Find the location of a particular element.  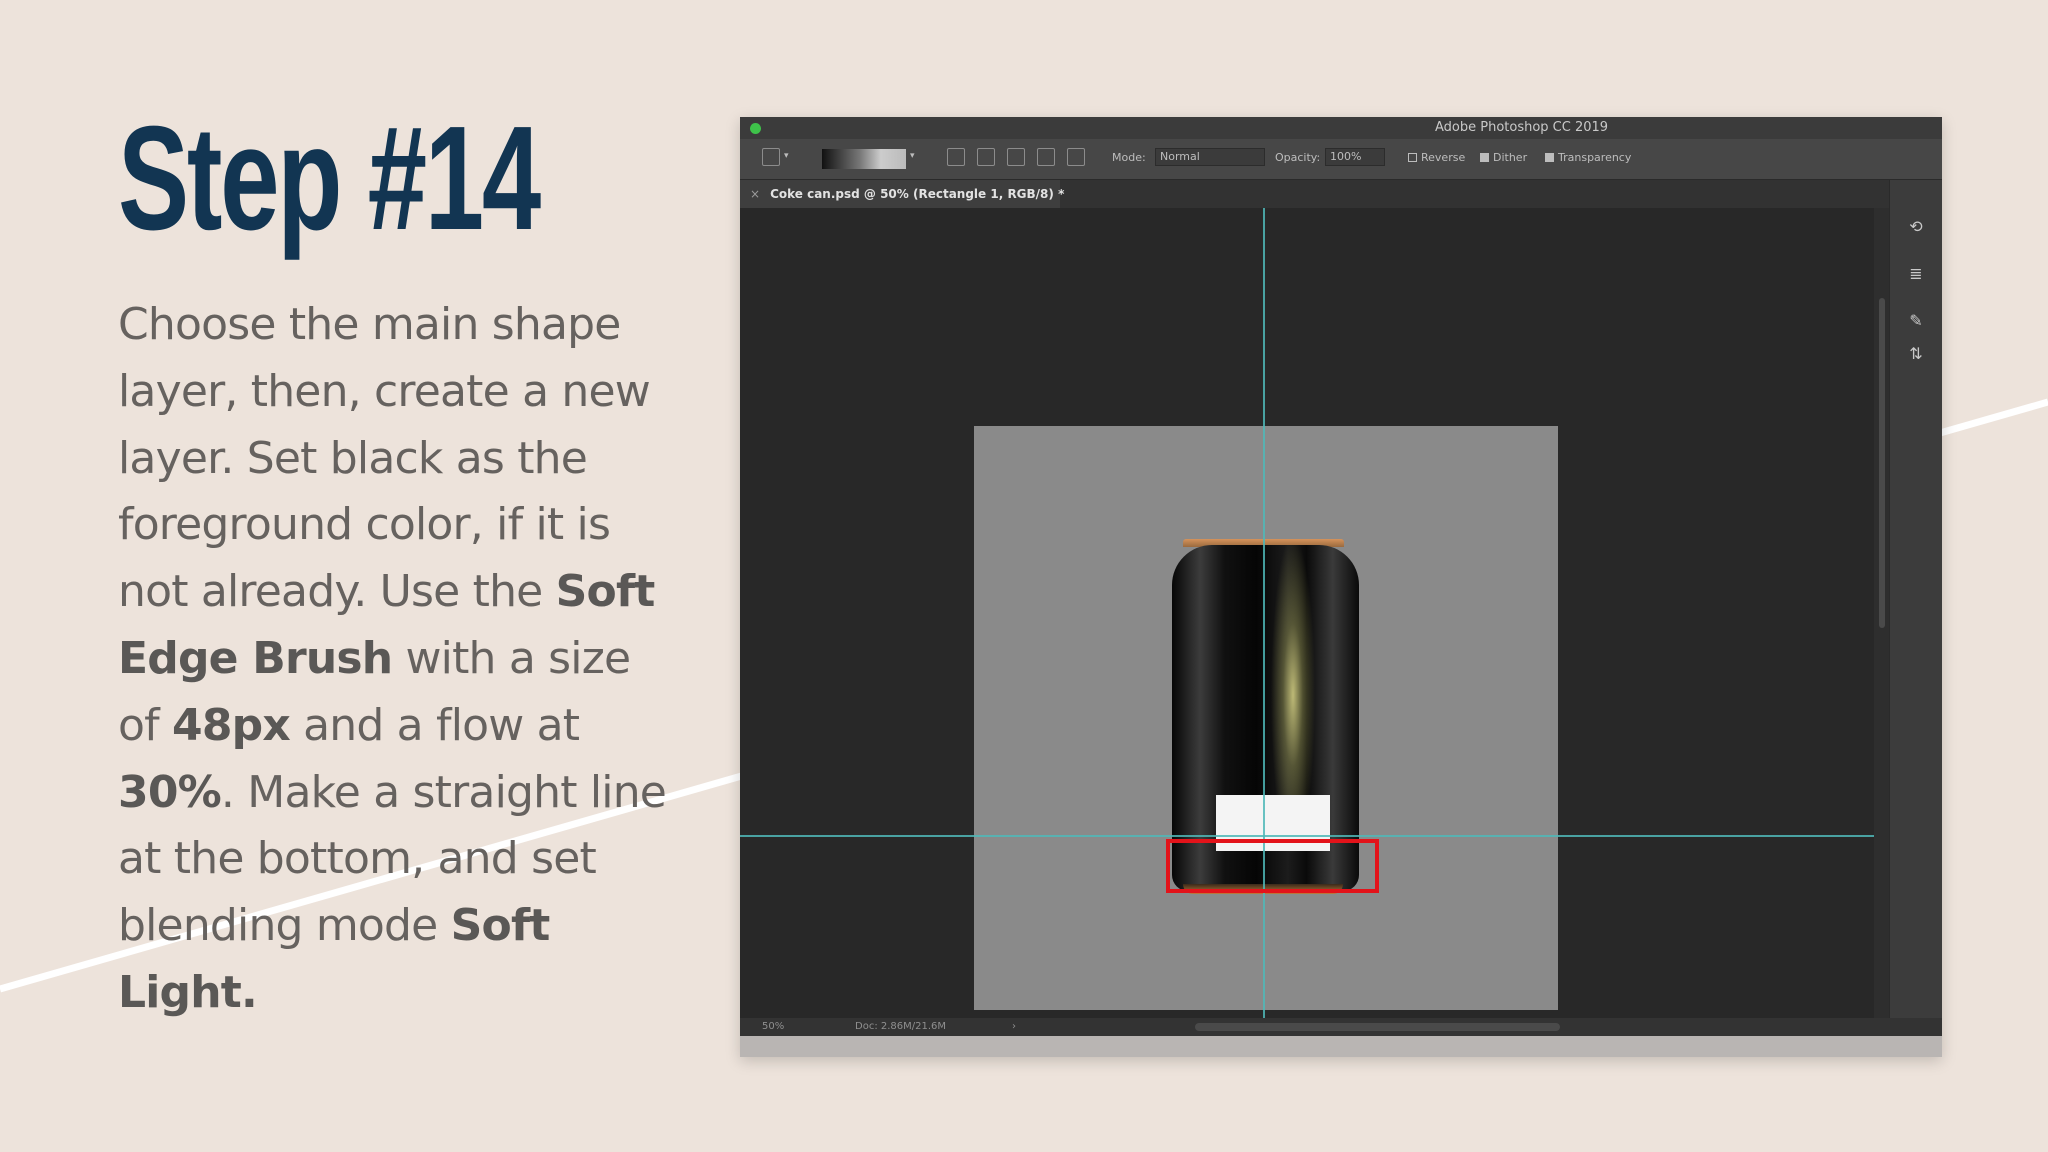

reverse-checkbox: Reverse is located at coordinates (1436, 157).